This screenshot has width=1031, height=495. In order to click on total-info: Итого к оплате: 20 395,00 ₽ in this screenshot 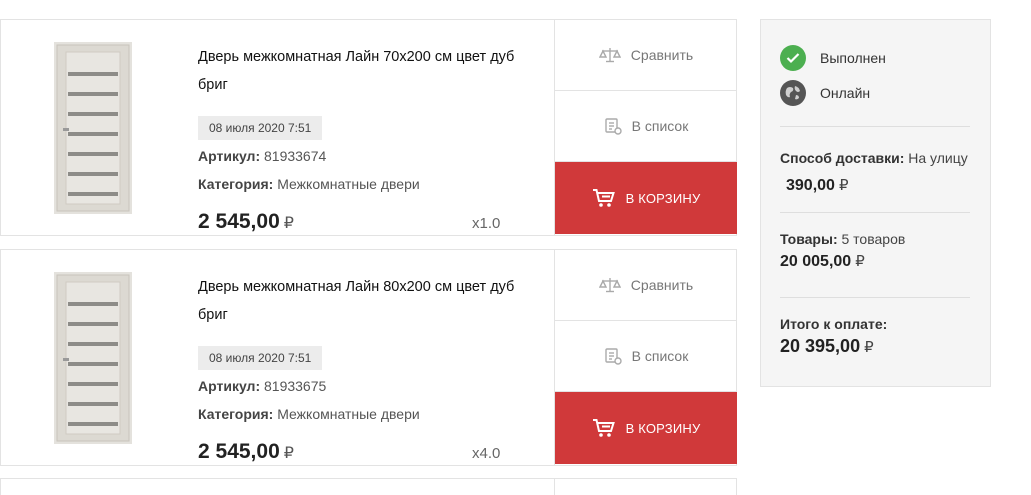, I will do `click(880, 336)`.